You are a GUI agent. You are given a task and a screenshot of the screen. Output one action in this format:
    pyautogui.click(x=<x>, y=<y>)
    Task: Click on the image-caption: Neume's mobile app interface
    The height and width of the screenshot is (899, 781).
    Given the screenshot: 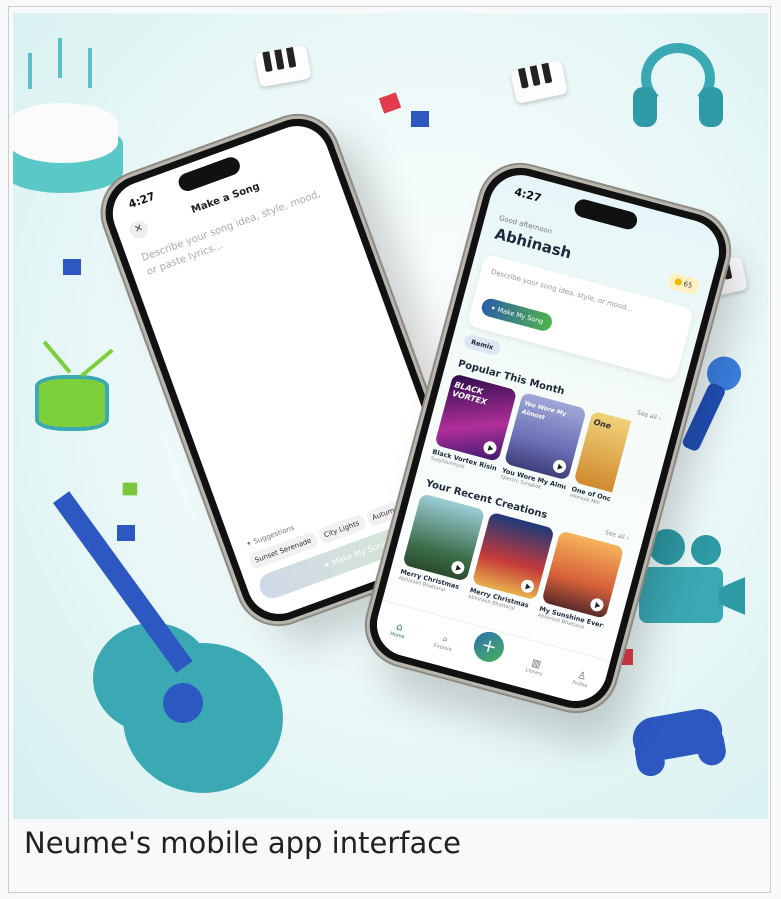 What is the action you would take?
    pyautogui.click(x=243, y=843)
    